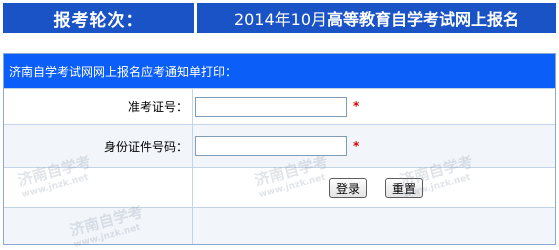 Image resolution: width=559 pixels, height=250 pixels. What do you see at coordinates (271, 107) in the screenshot?
I see `admission-number-input` at bounding box center [271, 107].